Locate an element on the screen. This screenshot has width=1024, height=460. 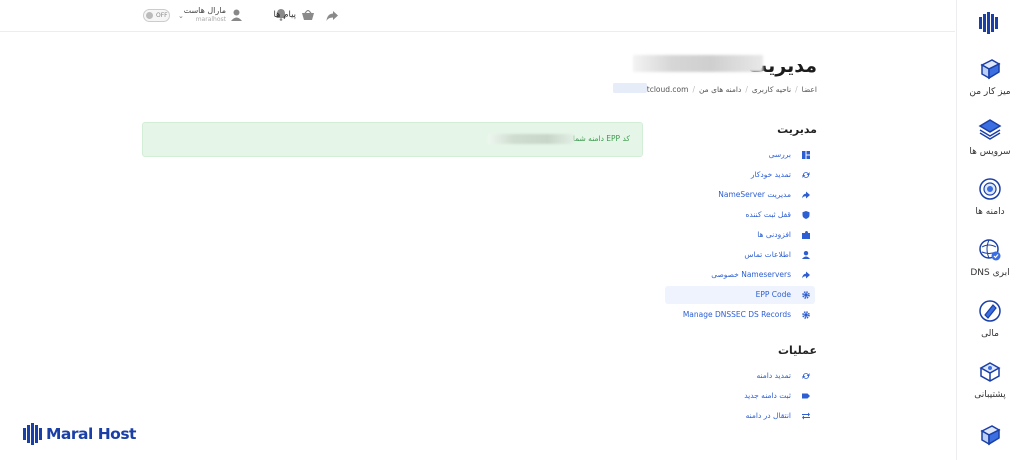
share-icon is located at coordinates (332, 16).